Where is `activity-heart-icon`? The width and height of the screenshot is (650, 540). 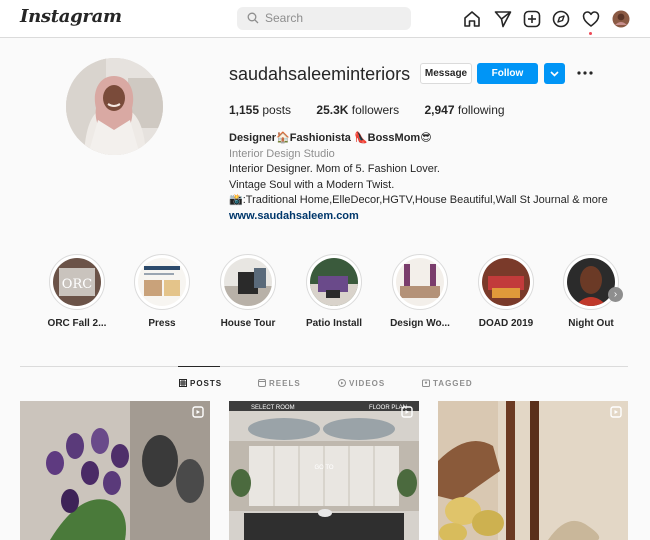
activity-heart-icon is located at coordinates (591, 19).